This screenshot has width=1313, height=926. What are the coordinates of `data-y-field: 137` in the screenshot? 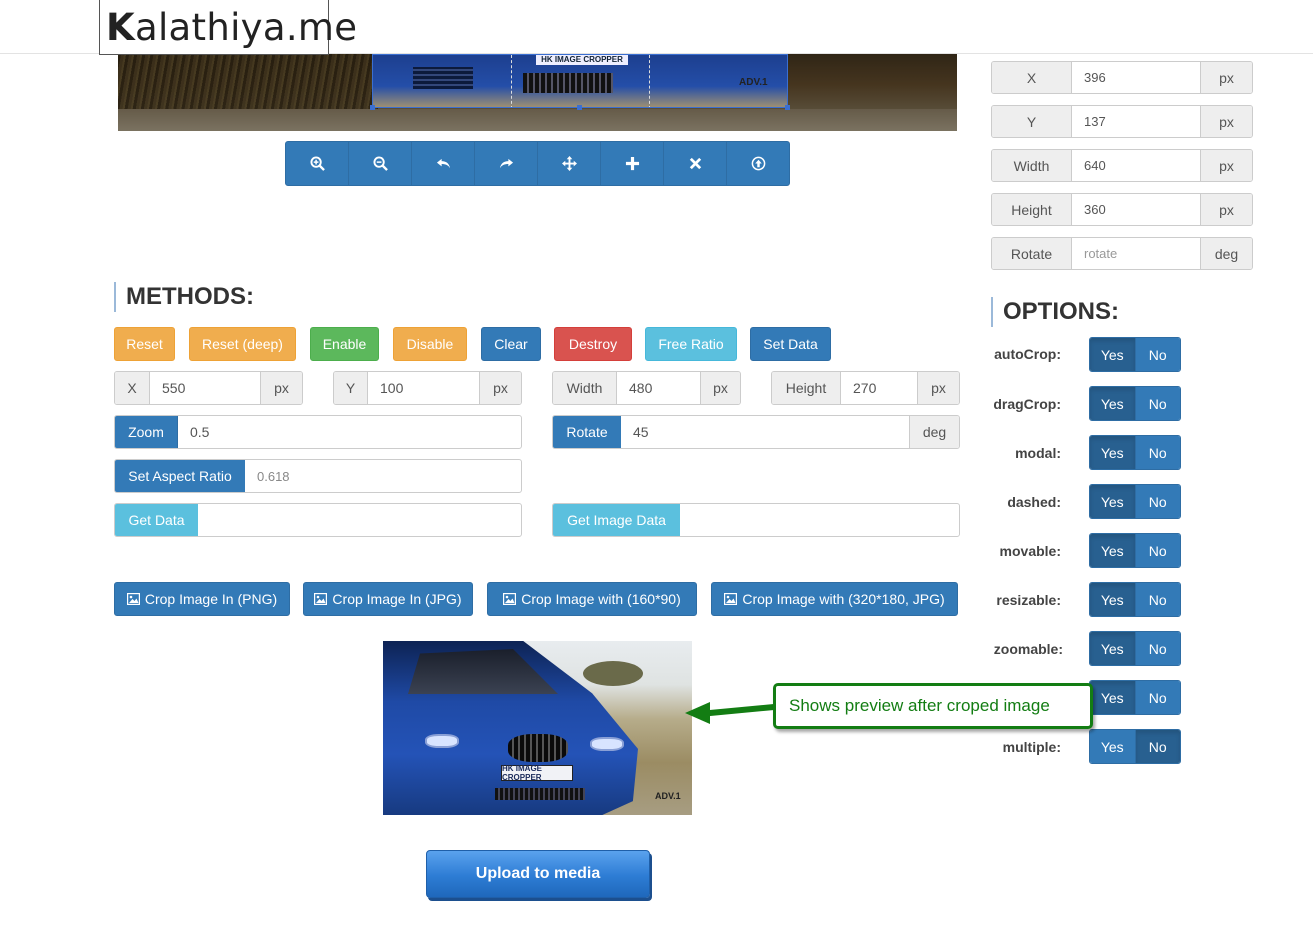 It's located at (1136, 121).